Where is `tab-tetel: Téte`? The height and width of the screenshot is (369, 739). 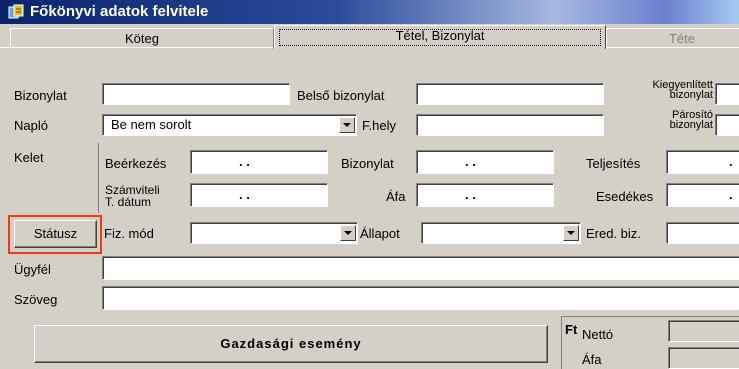
tab-tetel: Téte is located at coordinates (672, 38).